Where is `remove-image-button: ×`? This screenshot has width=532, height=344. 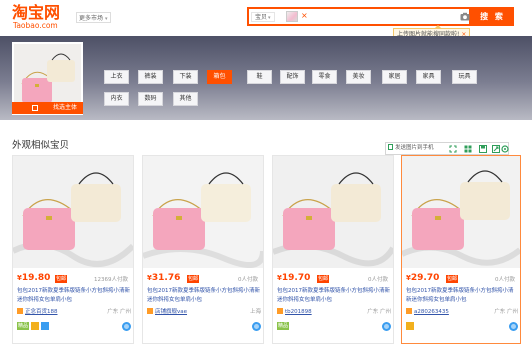 remove-image-button: × is located at coordinates (304, 16).